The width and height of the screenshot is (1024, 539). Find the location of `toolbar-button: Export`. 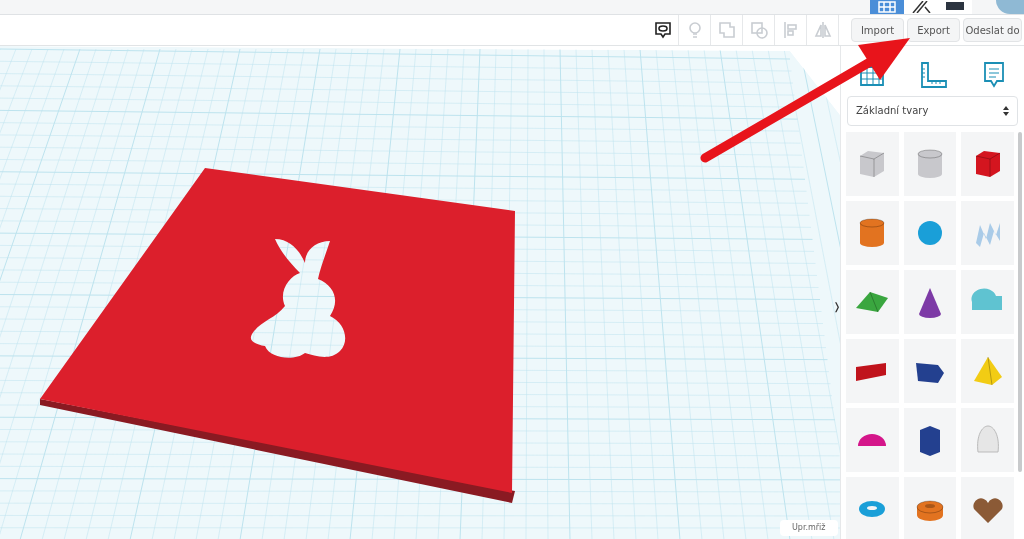

toolbar-button: Export is located at coordinates (933, 30).